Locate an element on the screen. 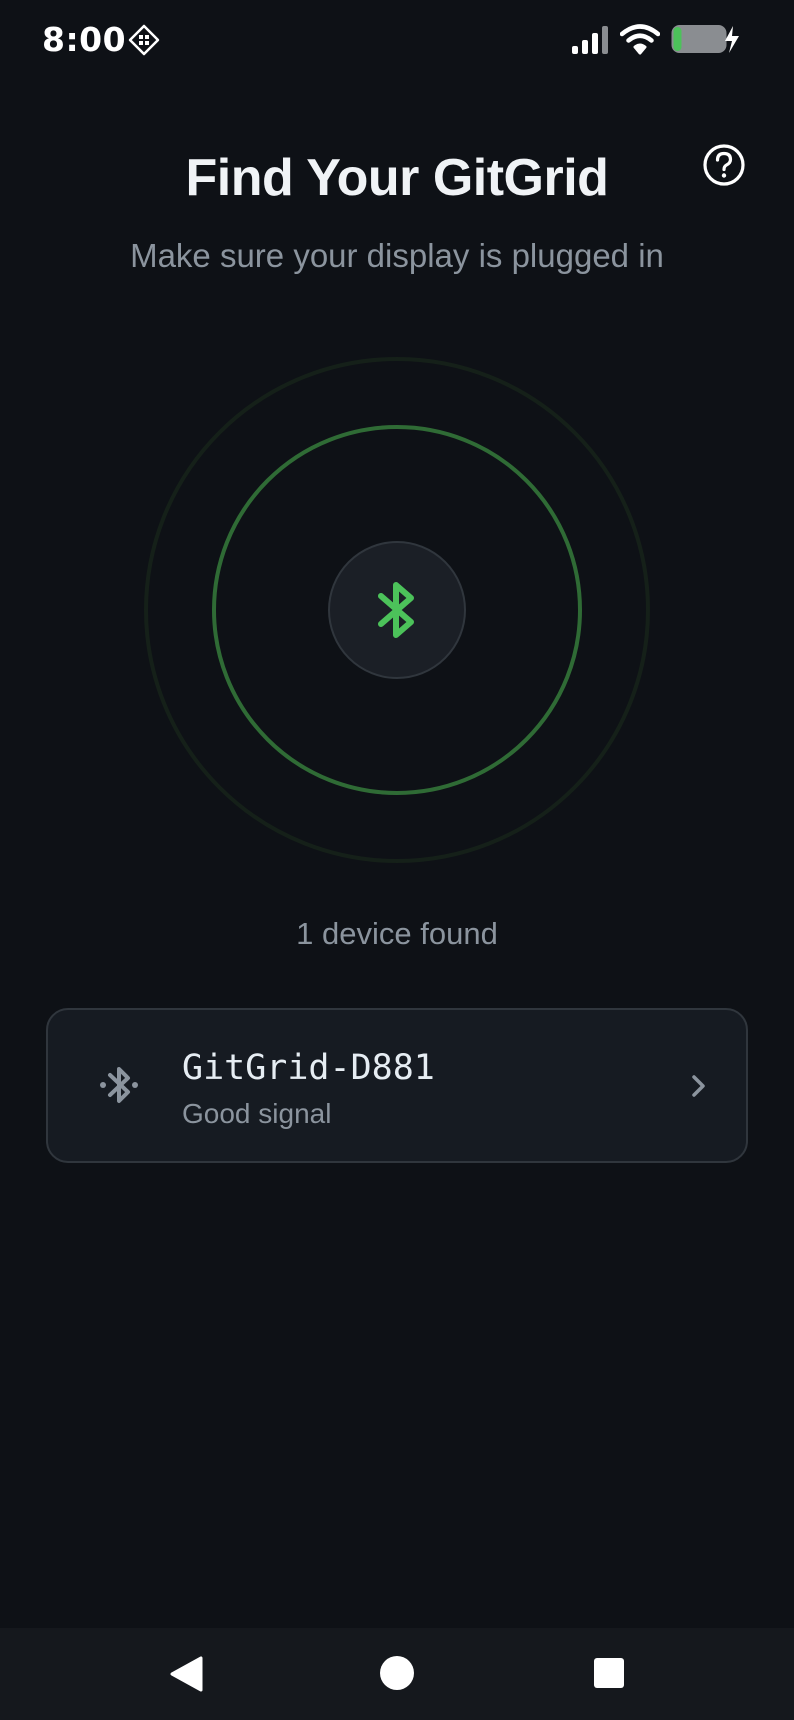 The height and width of the screenshot is (1720, 794). system-navigation-bar is located at coordinates (397, 1674).